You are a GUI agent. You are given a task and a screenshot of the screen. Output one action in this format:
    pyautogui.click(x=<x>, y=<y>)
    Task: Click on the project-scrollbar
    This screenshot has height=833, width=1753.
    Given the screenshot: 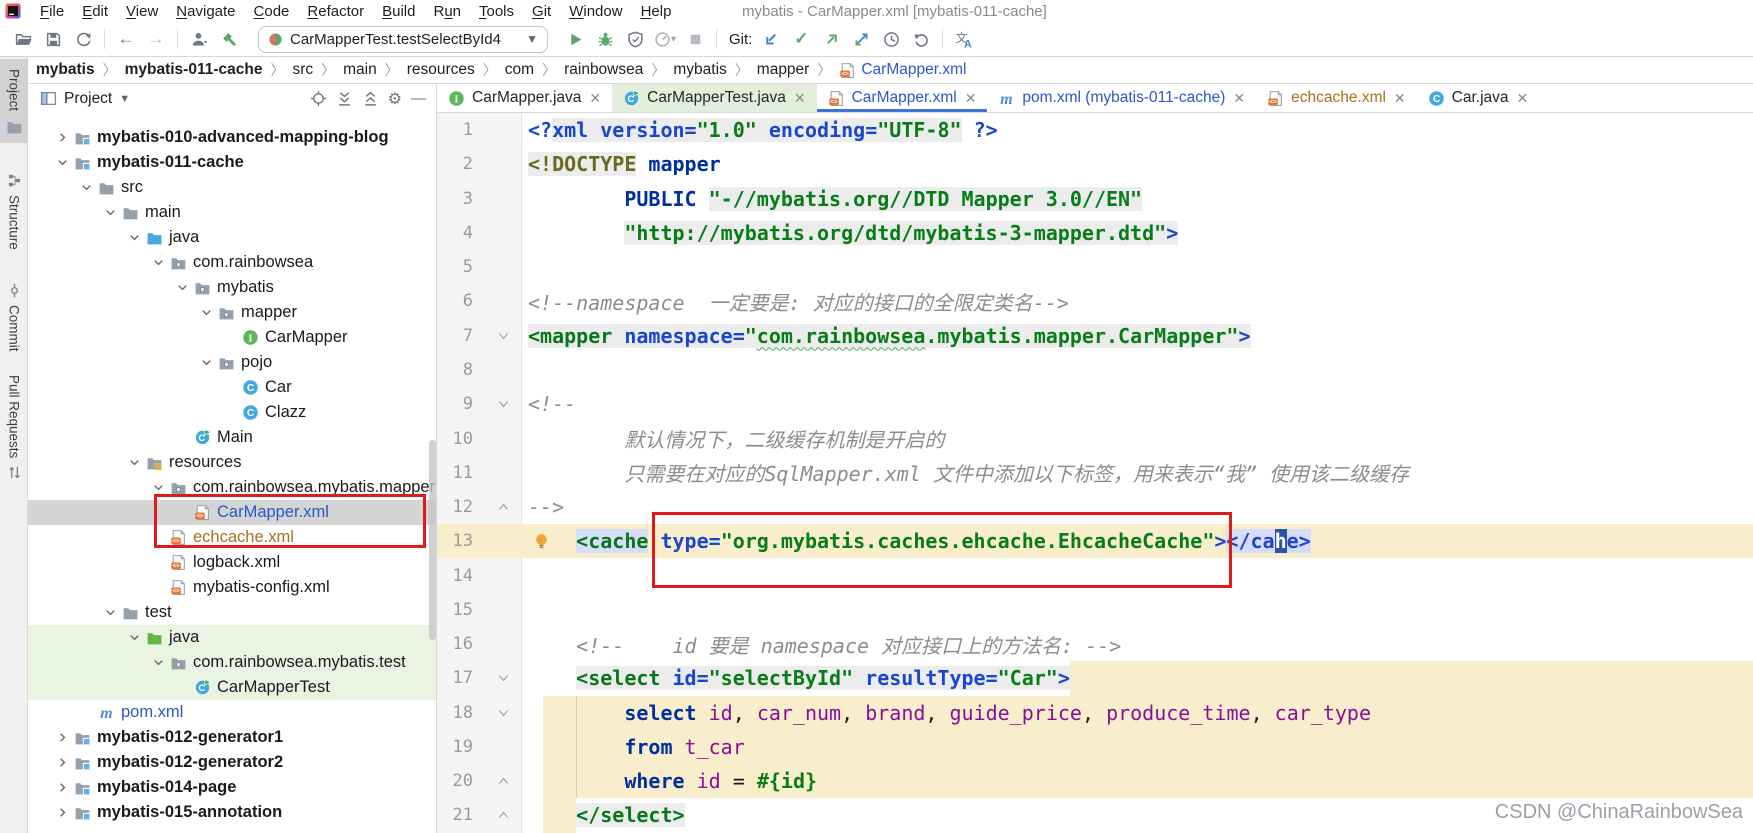 What is the action you would take?
    pyautogui.click(x=432, y=540)
    